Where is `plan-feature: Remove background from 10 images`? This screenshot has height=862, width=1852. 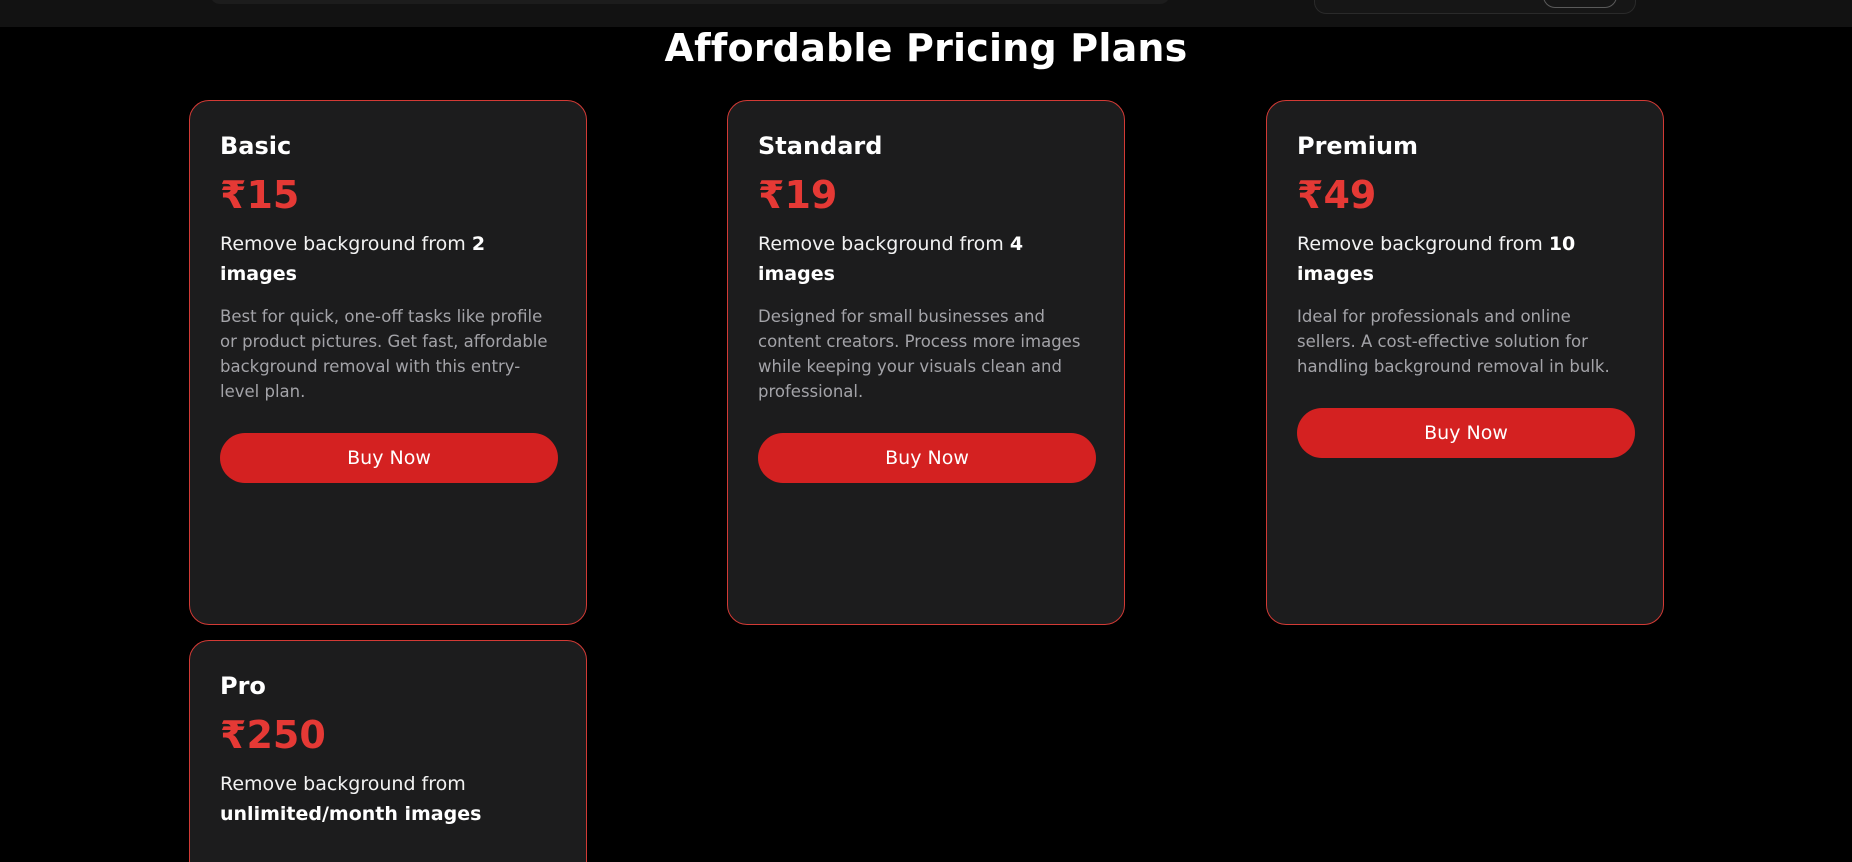 plan-feature: Remove background from 10 images is located at coordinates (1465, 259).